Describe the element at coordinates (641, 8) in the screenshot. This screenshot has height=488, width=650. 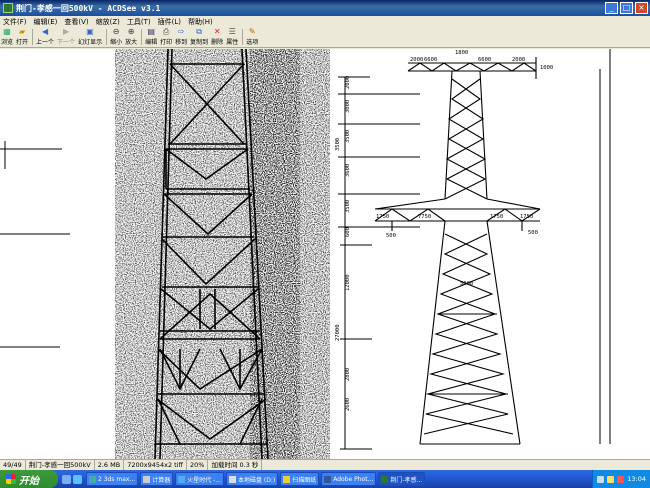
I see `close-button: ×` at that location.